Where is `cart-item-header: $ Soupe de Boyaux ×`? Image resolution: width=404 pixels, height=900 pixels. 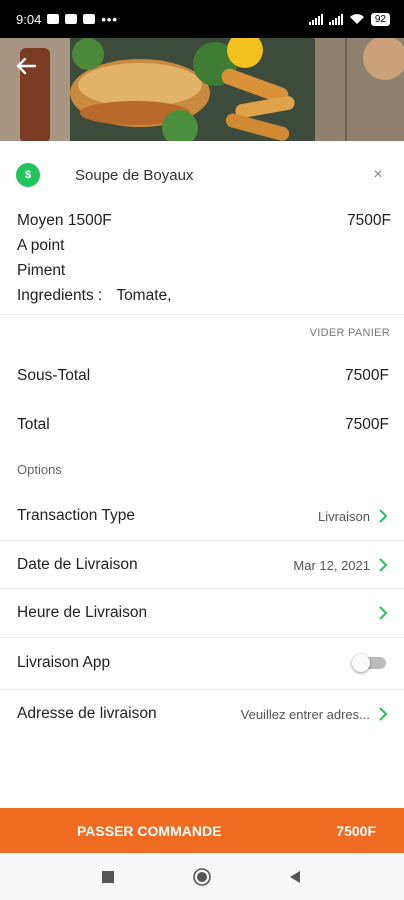 cart-item-header: $ Soupe de Boyaux × is located at coordinates (202, 175).